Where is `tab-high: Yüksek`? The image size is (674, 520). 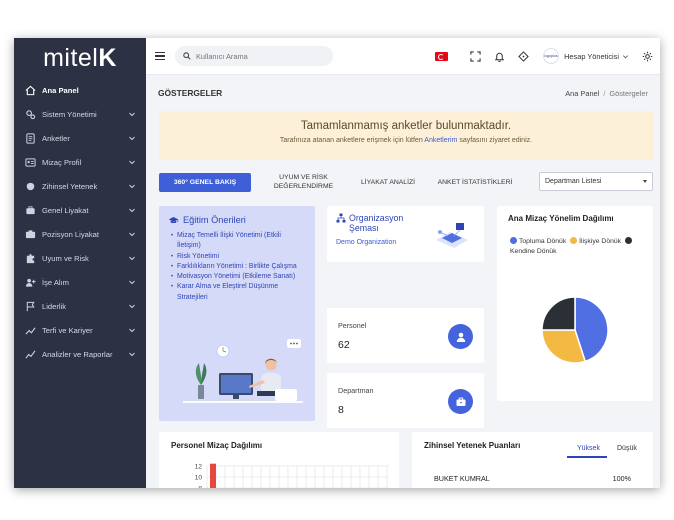 tab-high: Yüksek is located at coordinates (588, 448).